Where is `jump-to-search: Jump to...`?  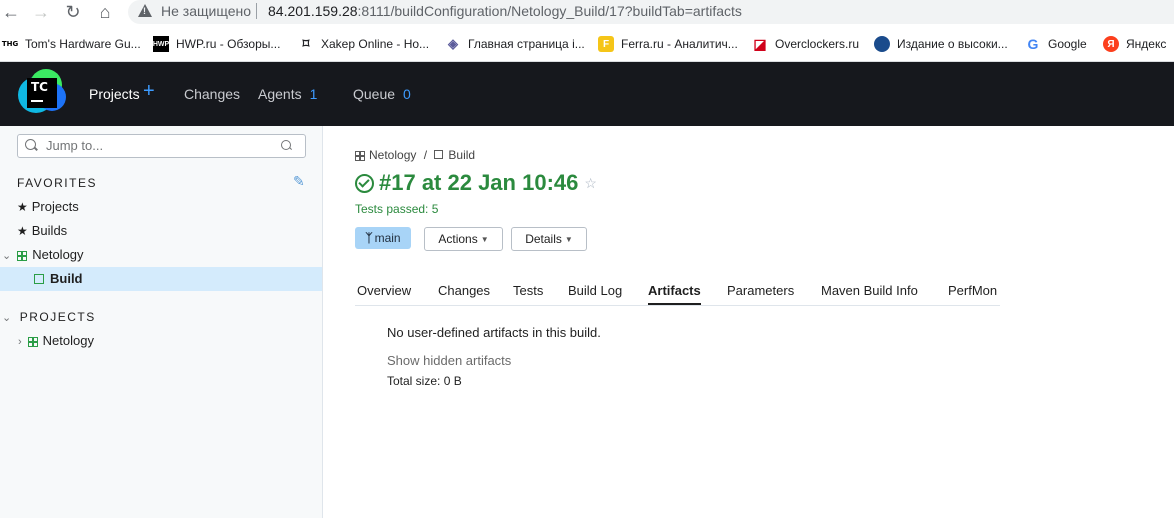
jump-to-search: Jump to... is located at coordinates (161, 146).